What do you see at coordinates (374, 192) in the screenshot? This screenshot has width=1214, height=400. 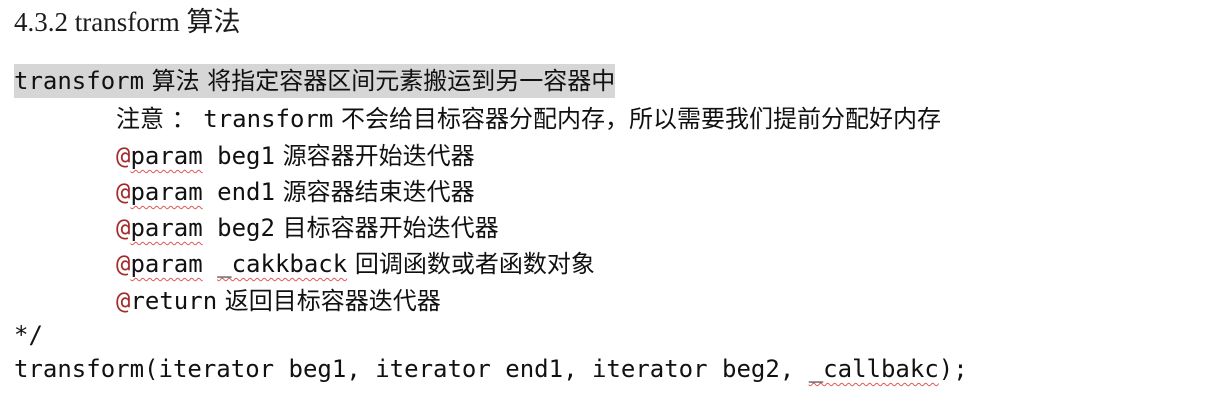 I see `param-desc: 源容器结束迭代器` at bounding box center [374, 192].